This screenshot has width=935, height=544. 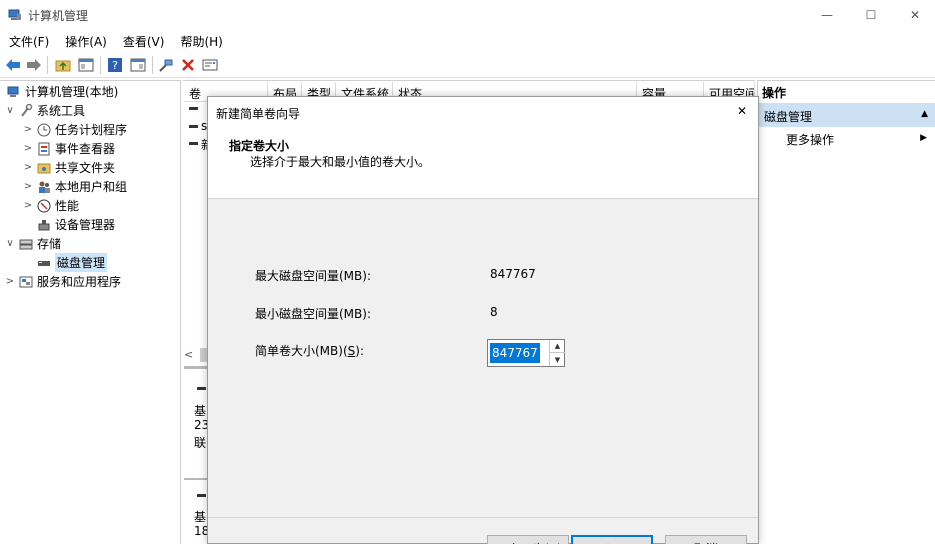 What do you see at coordinates (612, 539) in the screenshot?
I see `next-step-button: 下一步(N) >` at bounding box center [612, 539].